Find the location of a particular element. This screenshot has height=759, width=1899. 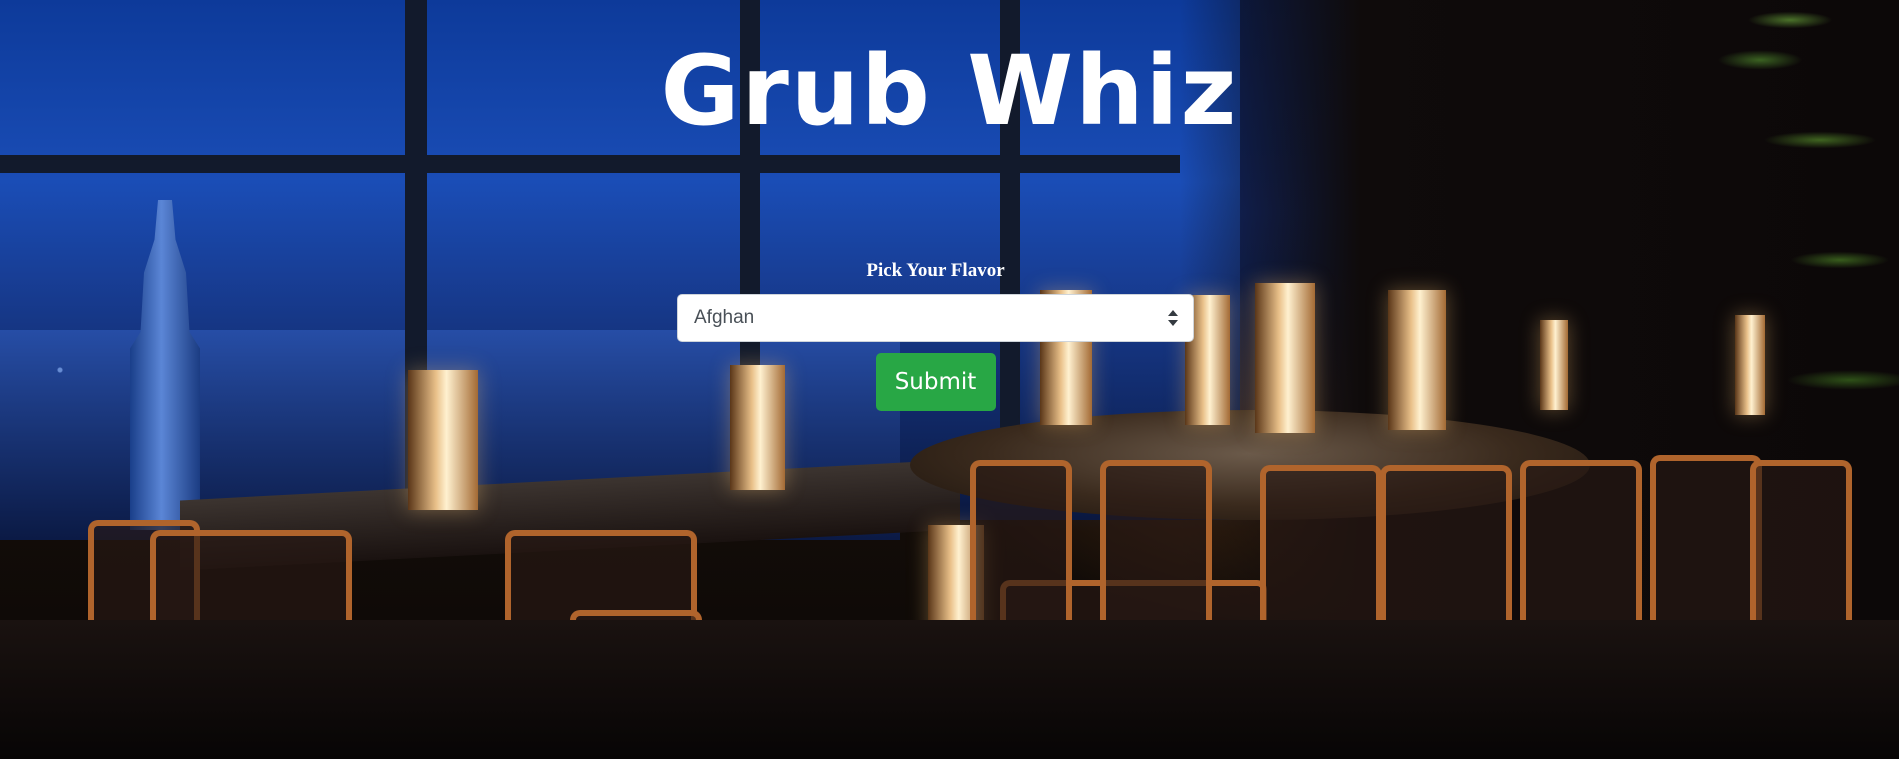

cuisine-select-value: Afghan is located at coordinates (724, 317).